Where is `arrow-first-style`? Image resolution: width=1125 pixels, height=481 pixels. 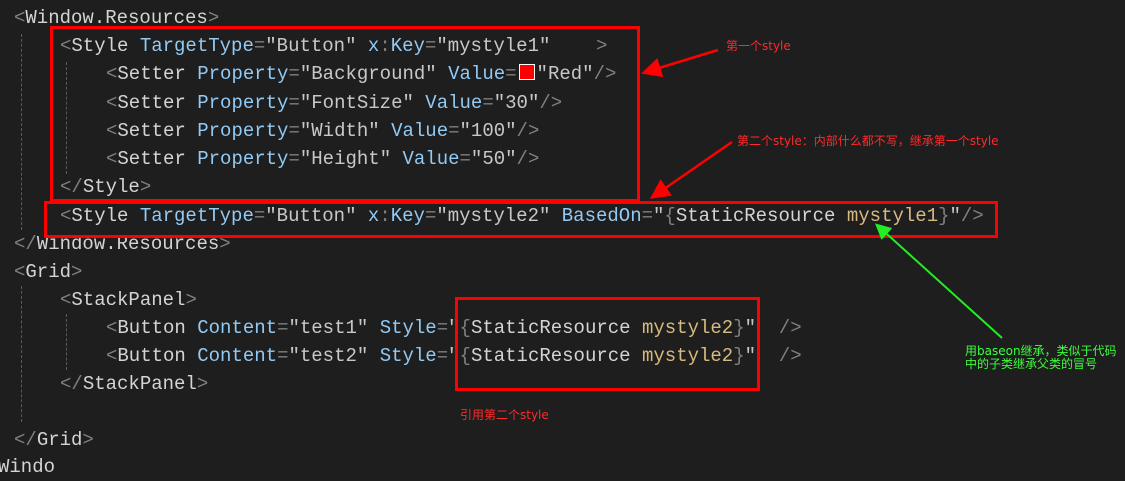
arrow-first-style is located at coordinates (680, 63).